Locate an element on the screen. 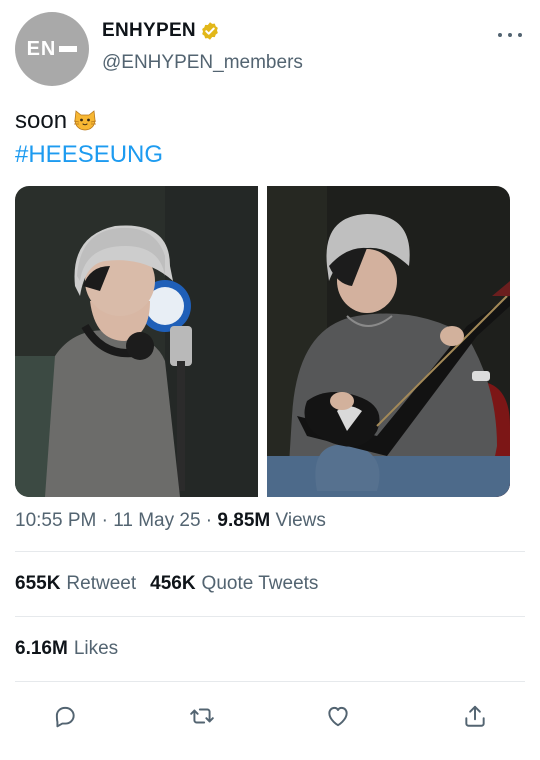 The image size is (540, 760). likes-row: 6.16M Likes is located at coordinates (66, 649).